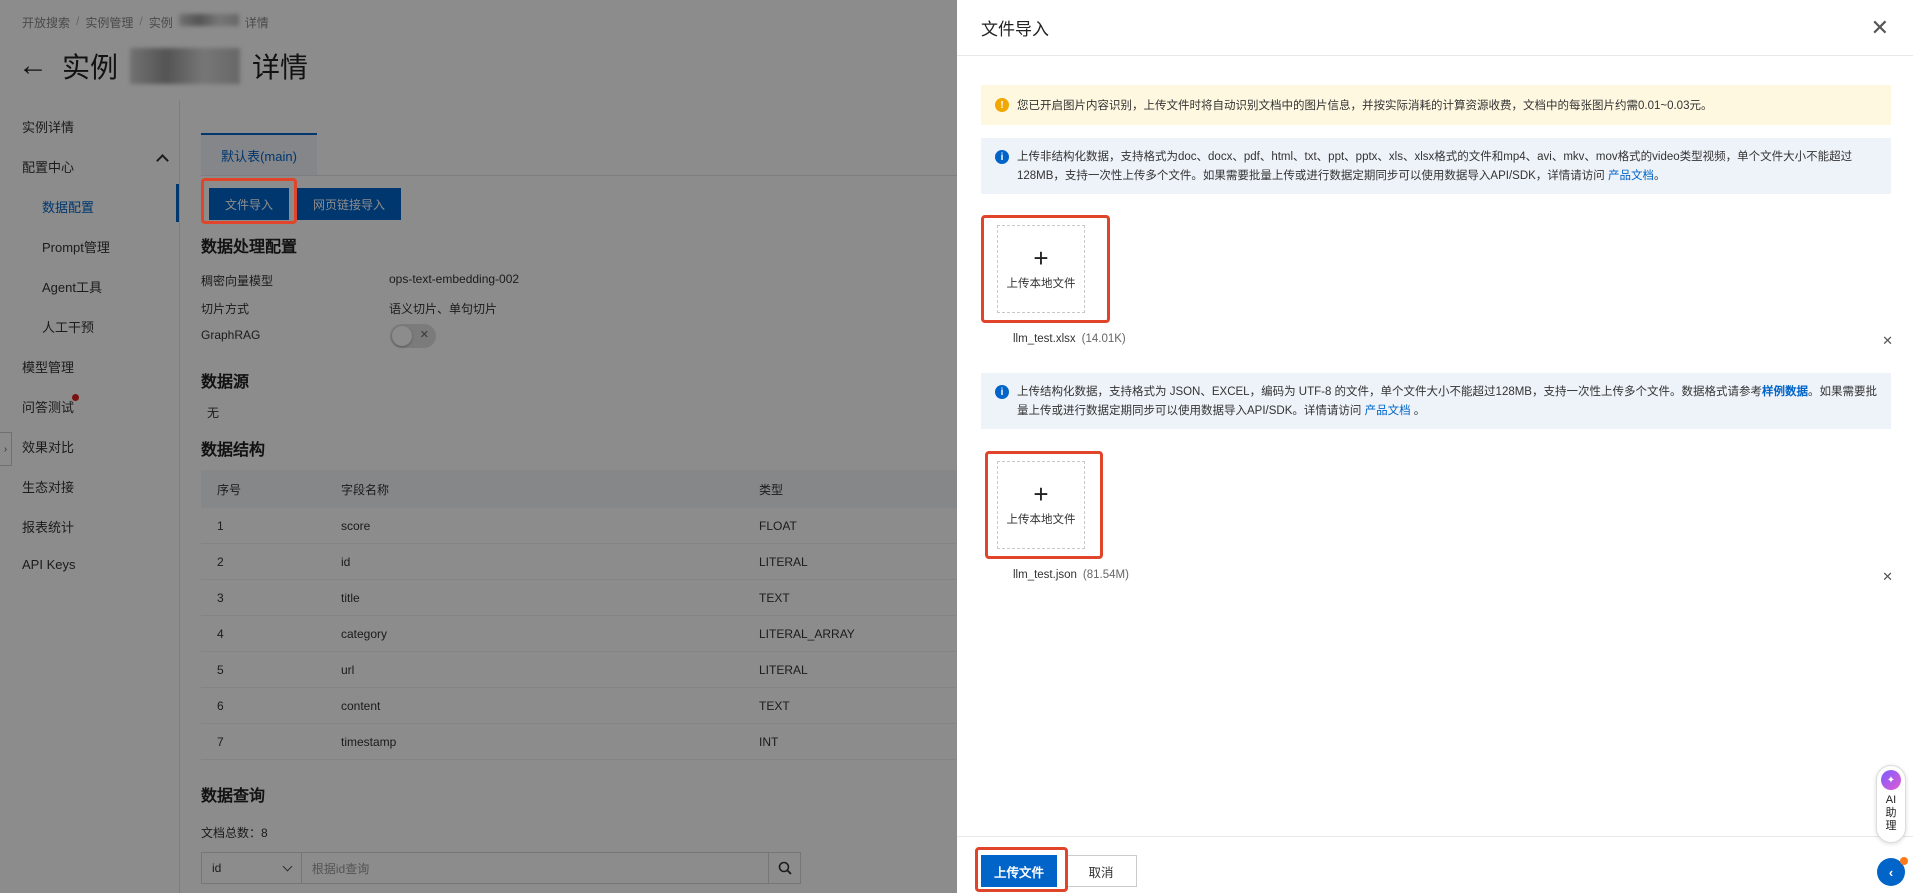 Image resolution: width=1913 pixels, height=893 pixels. Describe the element at coordinates (1891, 826) in the screenshot. I see `assistant-label: 理` at that location.